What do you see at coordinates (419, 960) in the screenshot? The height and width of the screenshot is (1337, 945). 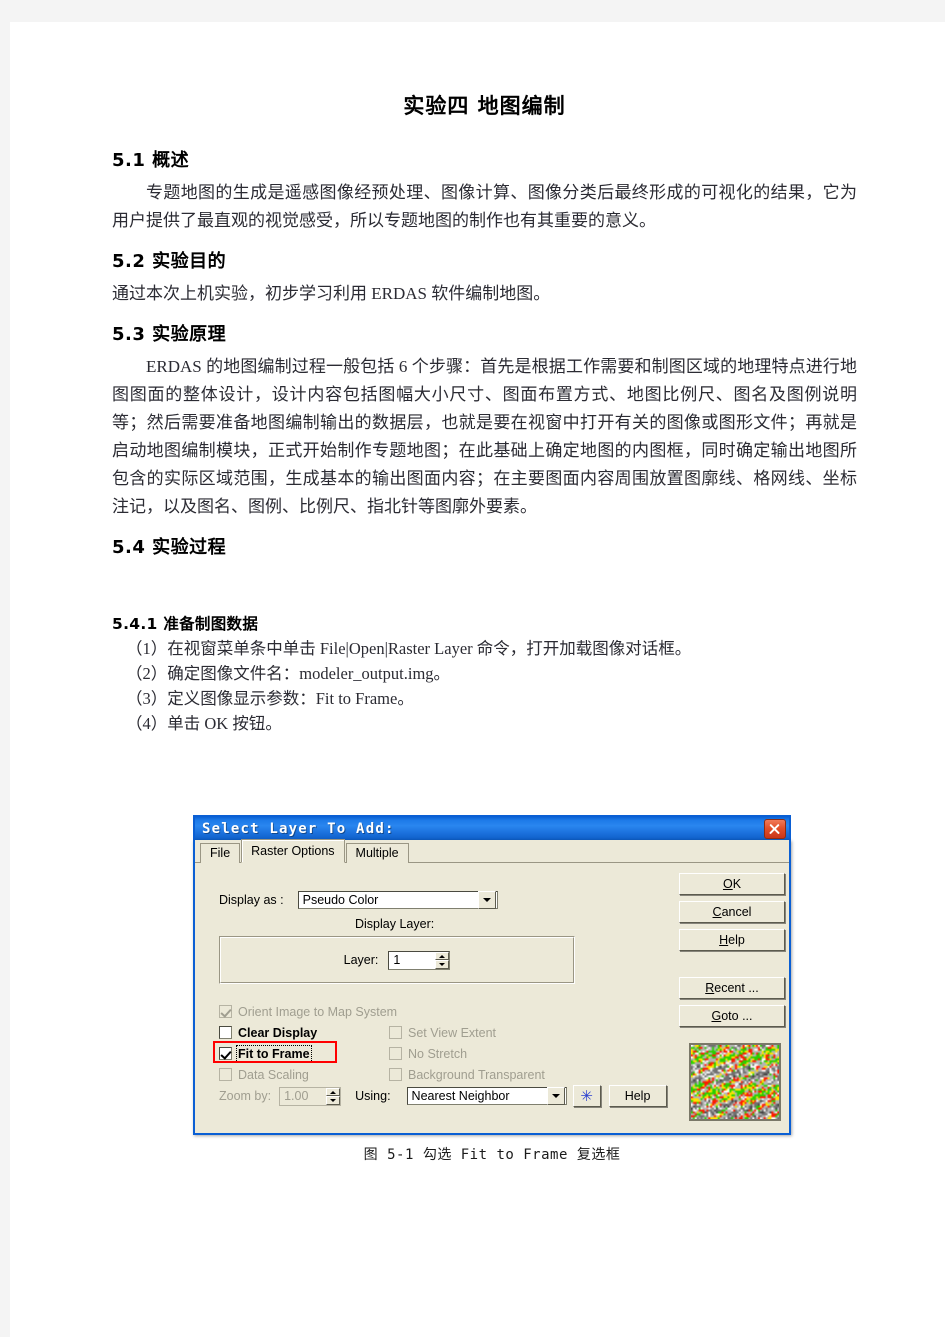 I see `layer-stepper: 1` at bounding box center [419, 960].